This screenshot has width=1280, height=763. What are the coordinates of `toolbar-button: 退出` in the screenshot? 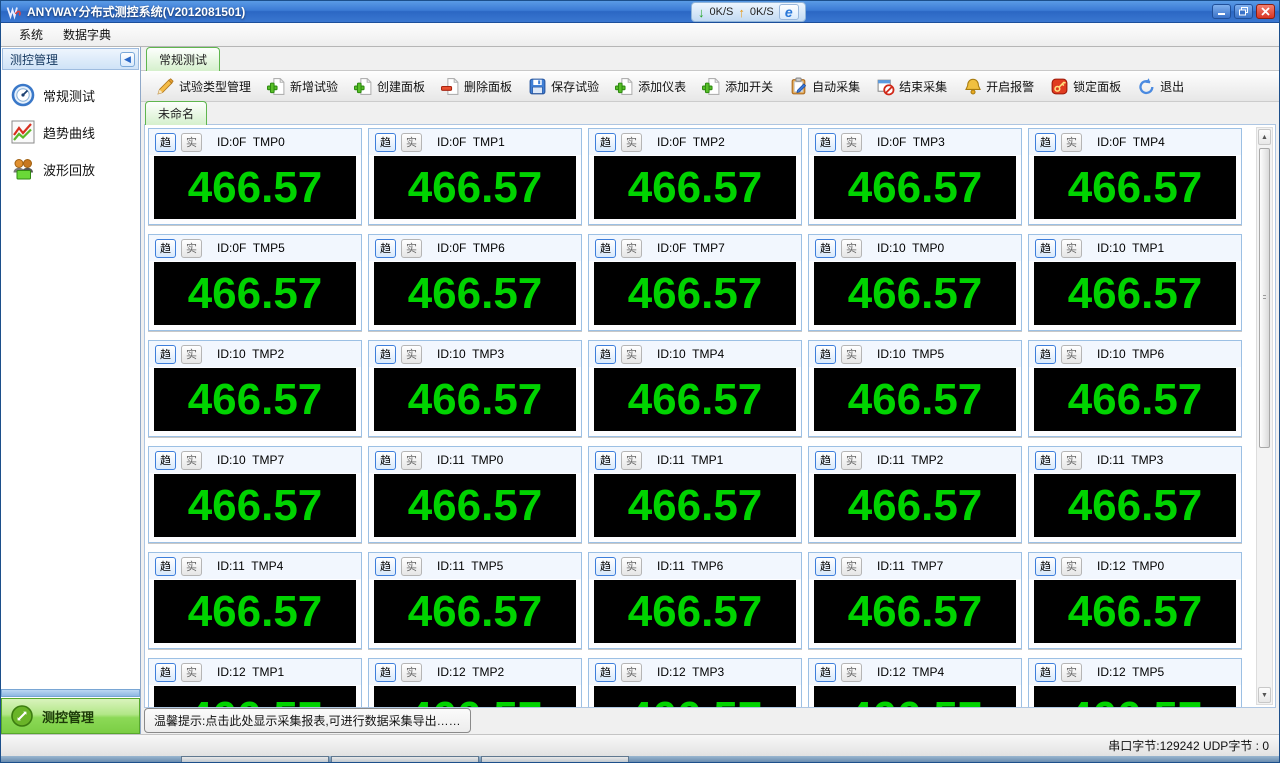 It's located at (1160, 86).